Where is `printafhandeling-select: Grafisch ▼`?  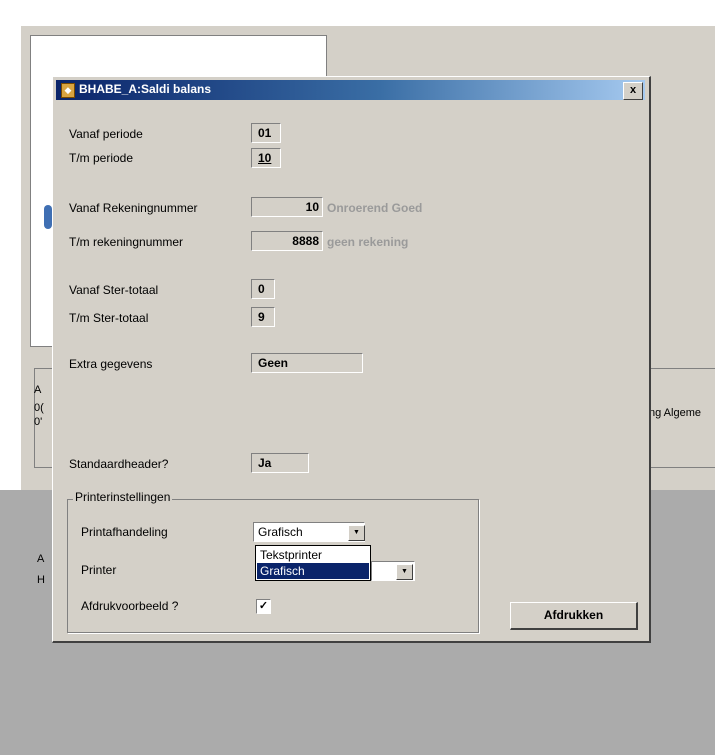 printafhandeling-select: Grafisch ▼ is located at coordinates (309, 532).